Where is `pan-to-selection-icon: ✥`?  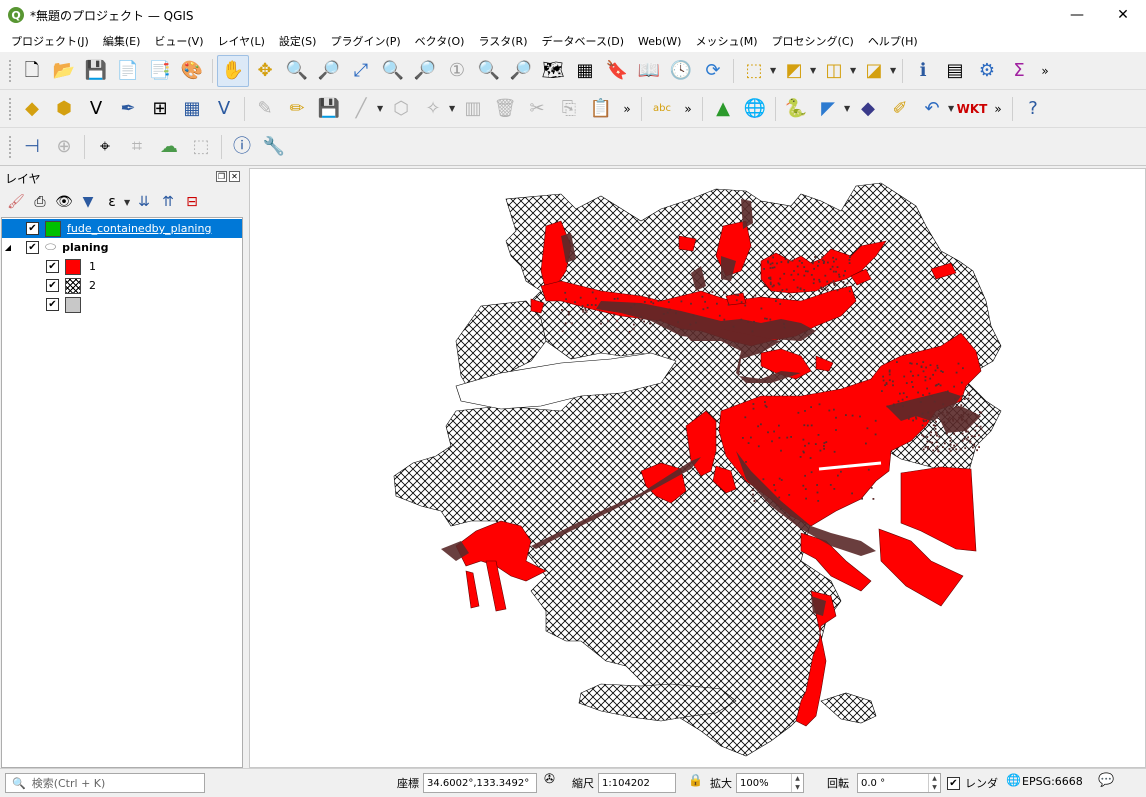
pan-to-selection-icon: ✥ is located at coordinates (265, 71).